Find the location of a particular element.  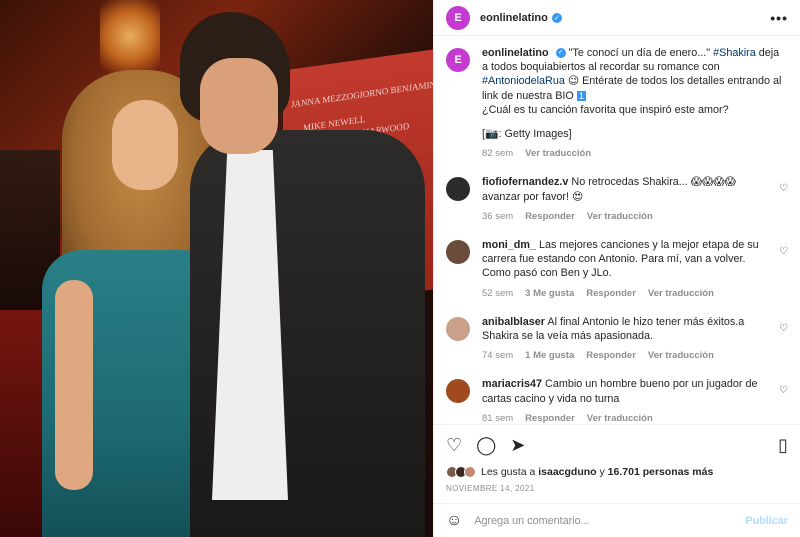

action-bar: ♡ ◯ ➤ ▯ is located at coordinates (617, 444).